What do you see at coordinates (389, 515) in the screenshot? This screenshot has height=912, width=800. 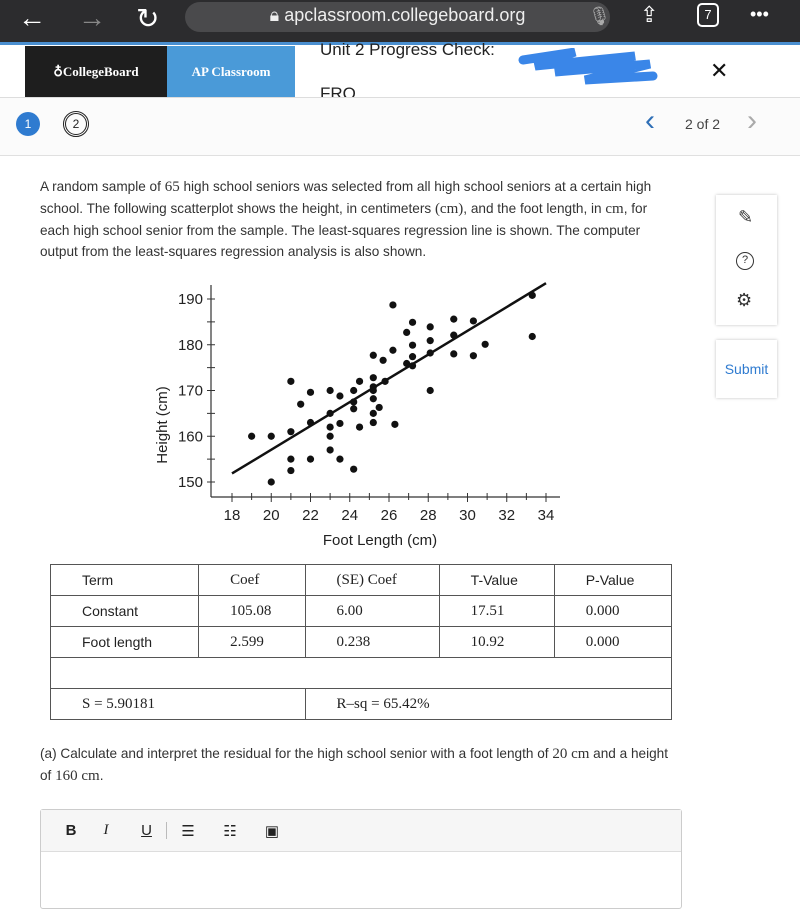 I see `x-tick-label: 26` at bounding box center [389, 515].